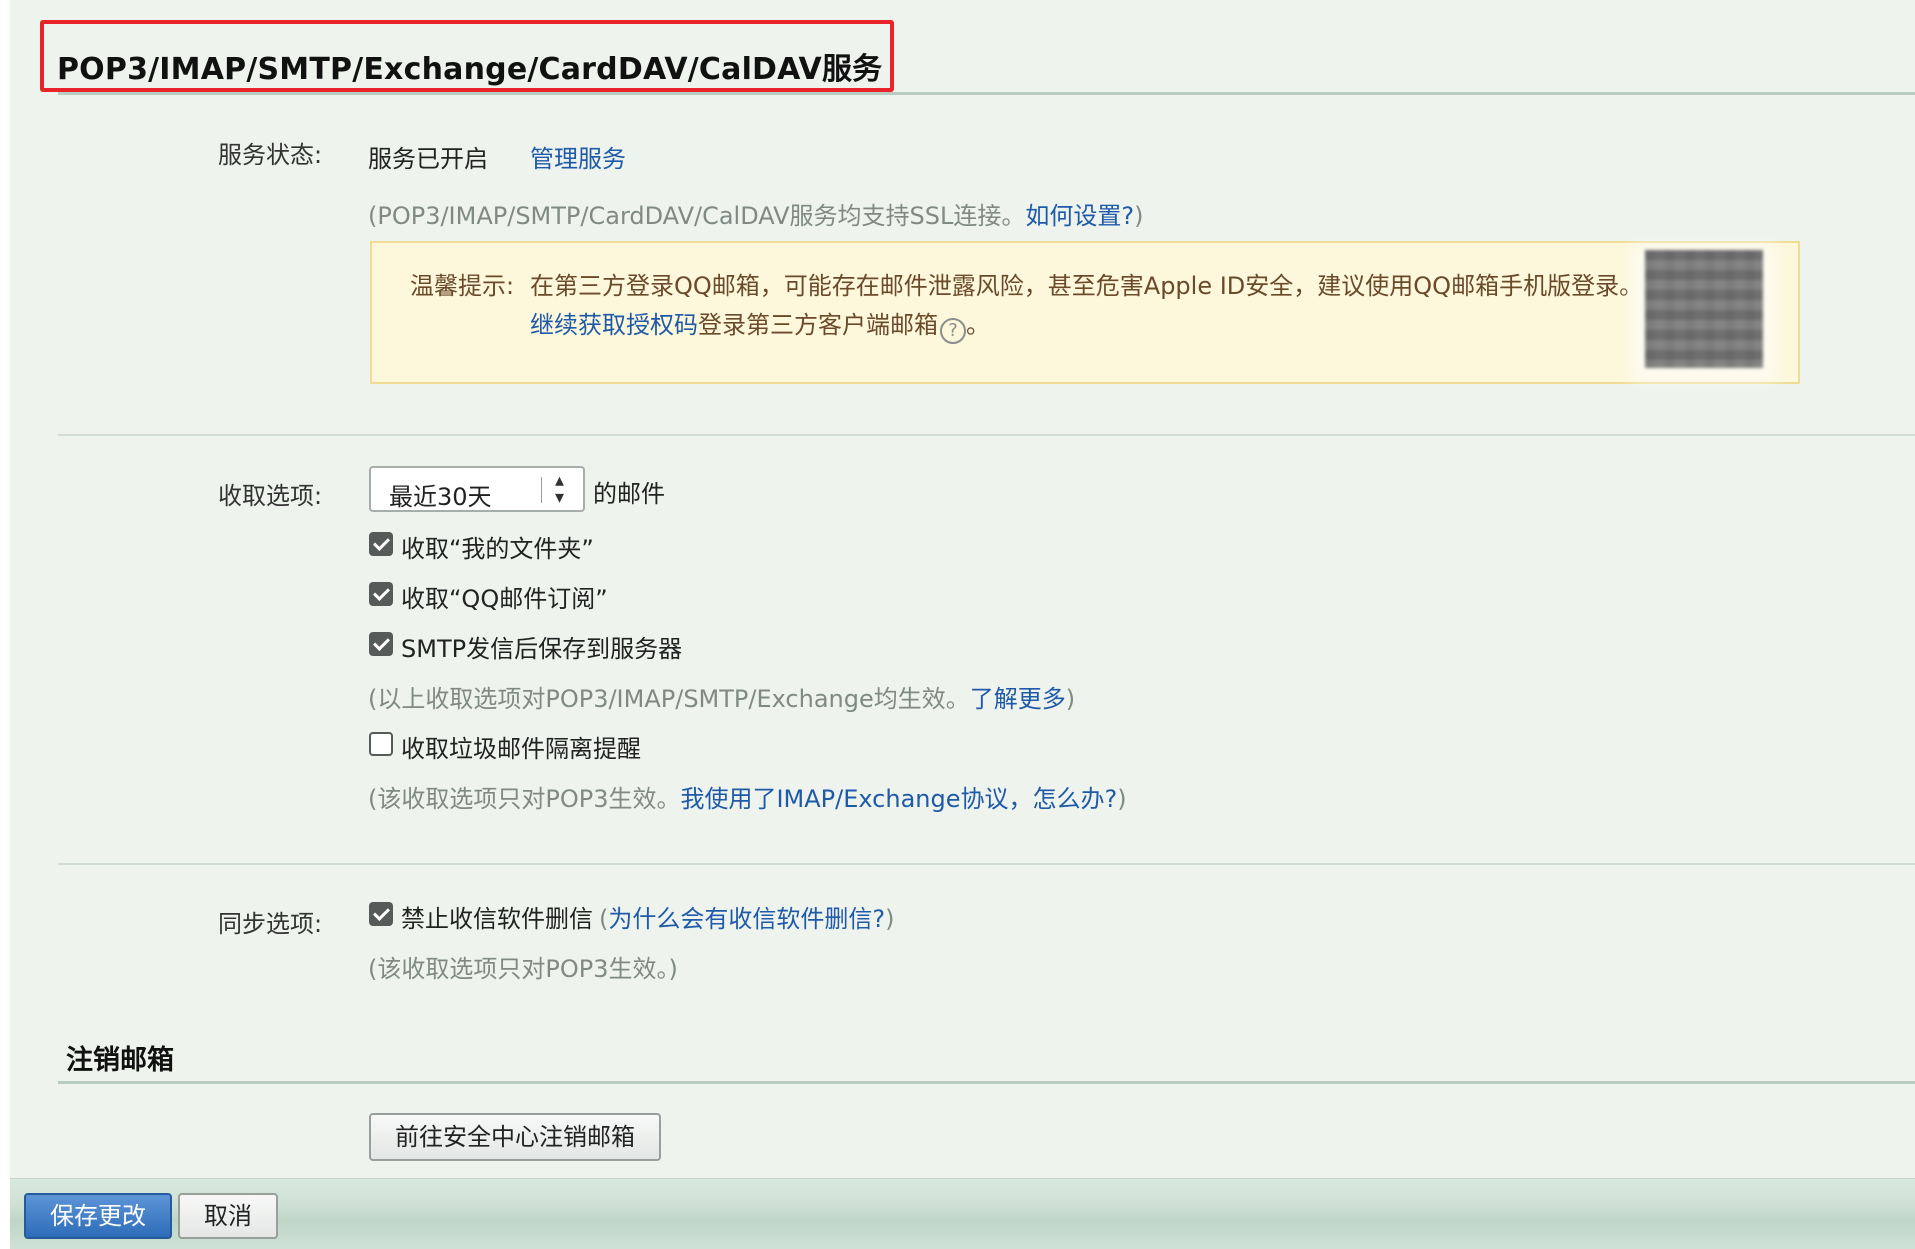 The width and height of the screenshot is (1915, 1249). What do you see at coordinates (270, 924) in the screenshot?
I see `sync-options-label: 同步选项:` at bounding box center [270, 924].